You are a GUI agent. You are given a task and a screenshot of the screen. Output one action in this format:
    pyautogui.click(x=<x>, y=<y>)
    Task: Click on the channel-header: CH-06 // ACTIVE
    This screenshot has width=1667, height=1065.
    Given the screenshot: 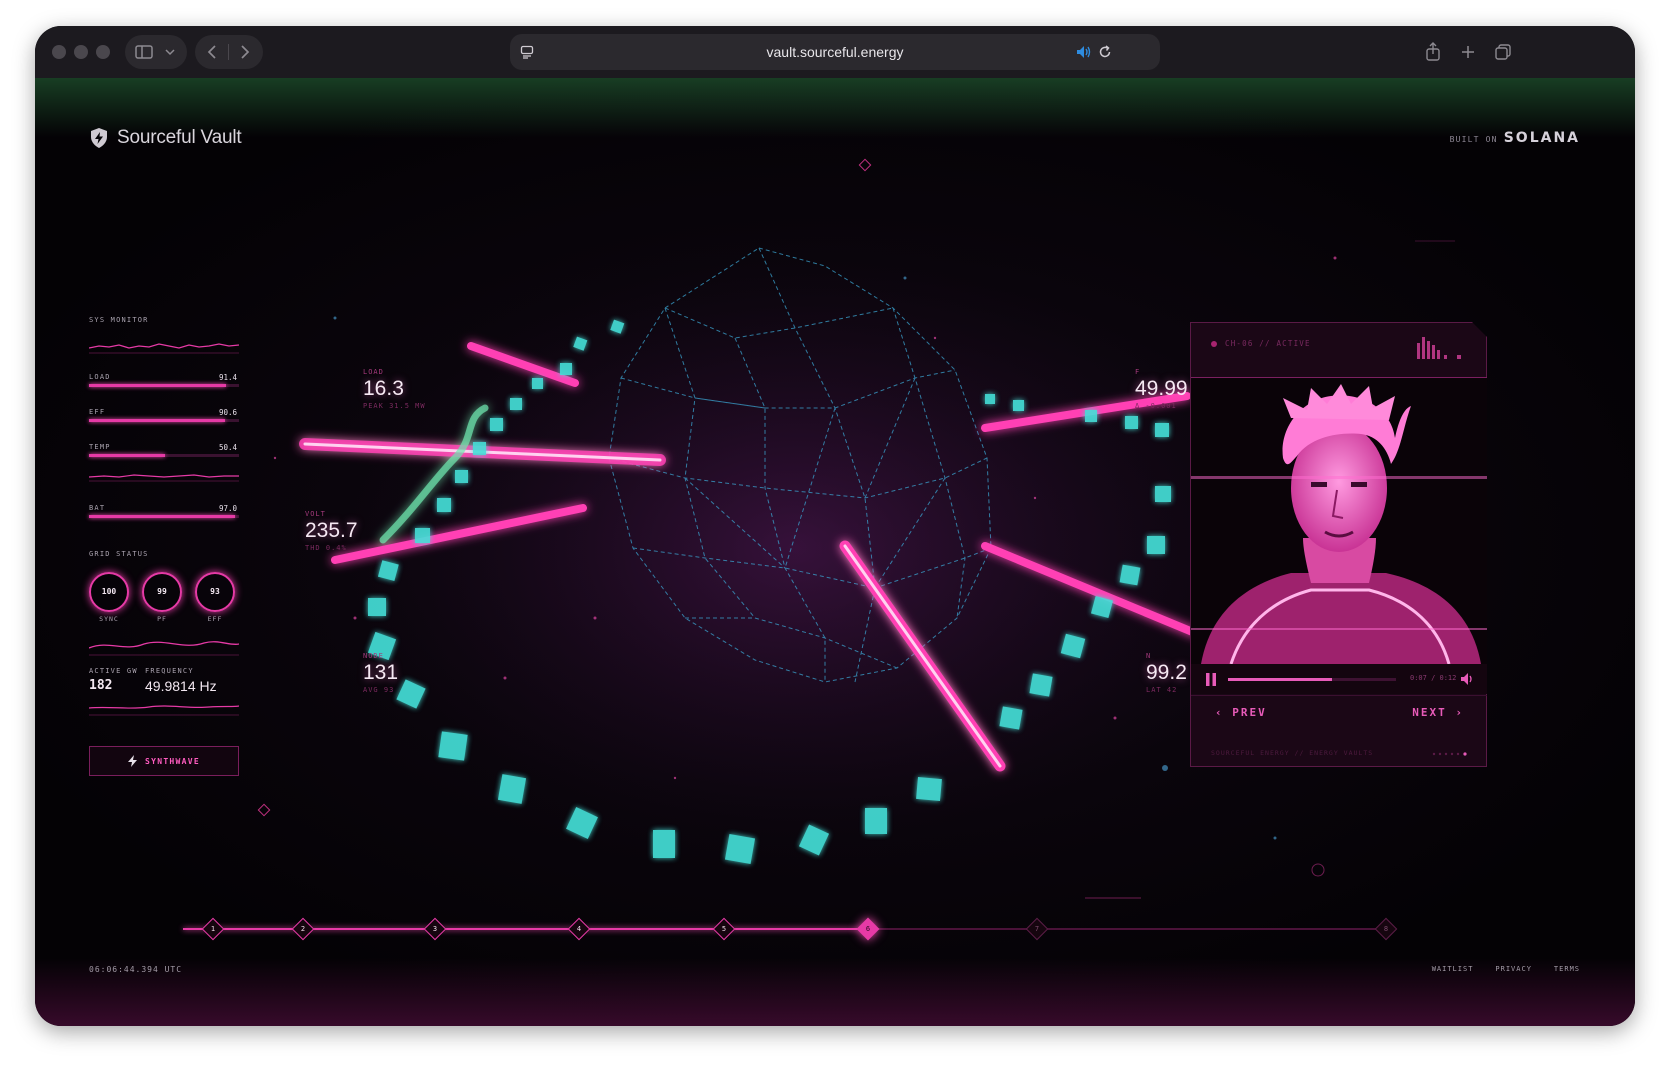 What is the action you would take?
    pyautogui.click(x=1261, y=343)
    